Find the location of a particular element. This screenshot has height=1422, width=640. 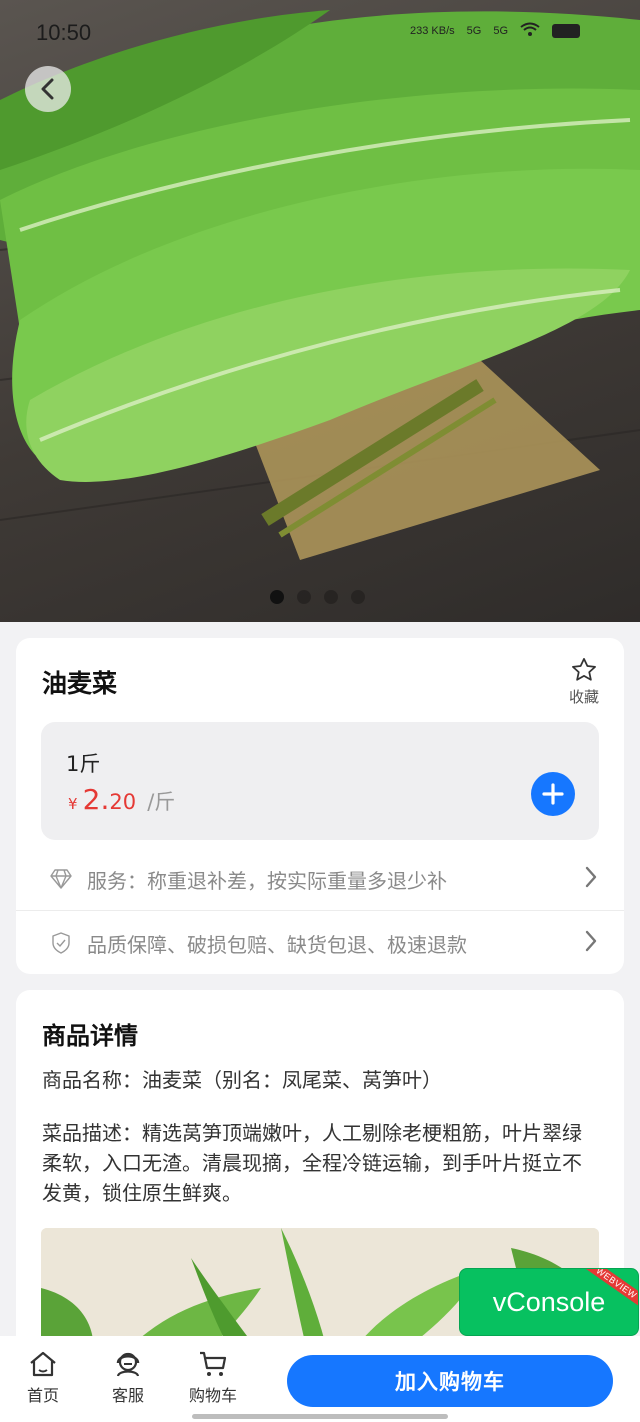

price-symbol: ¥ is located at coordinates (73, 804).